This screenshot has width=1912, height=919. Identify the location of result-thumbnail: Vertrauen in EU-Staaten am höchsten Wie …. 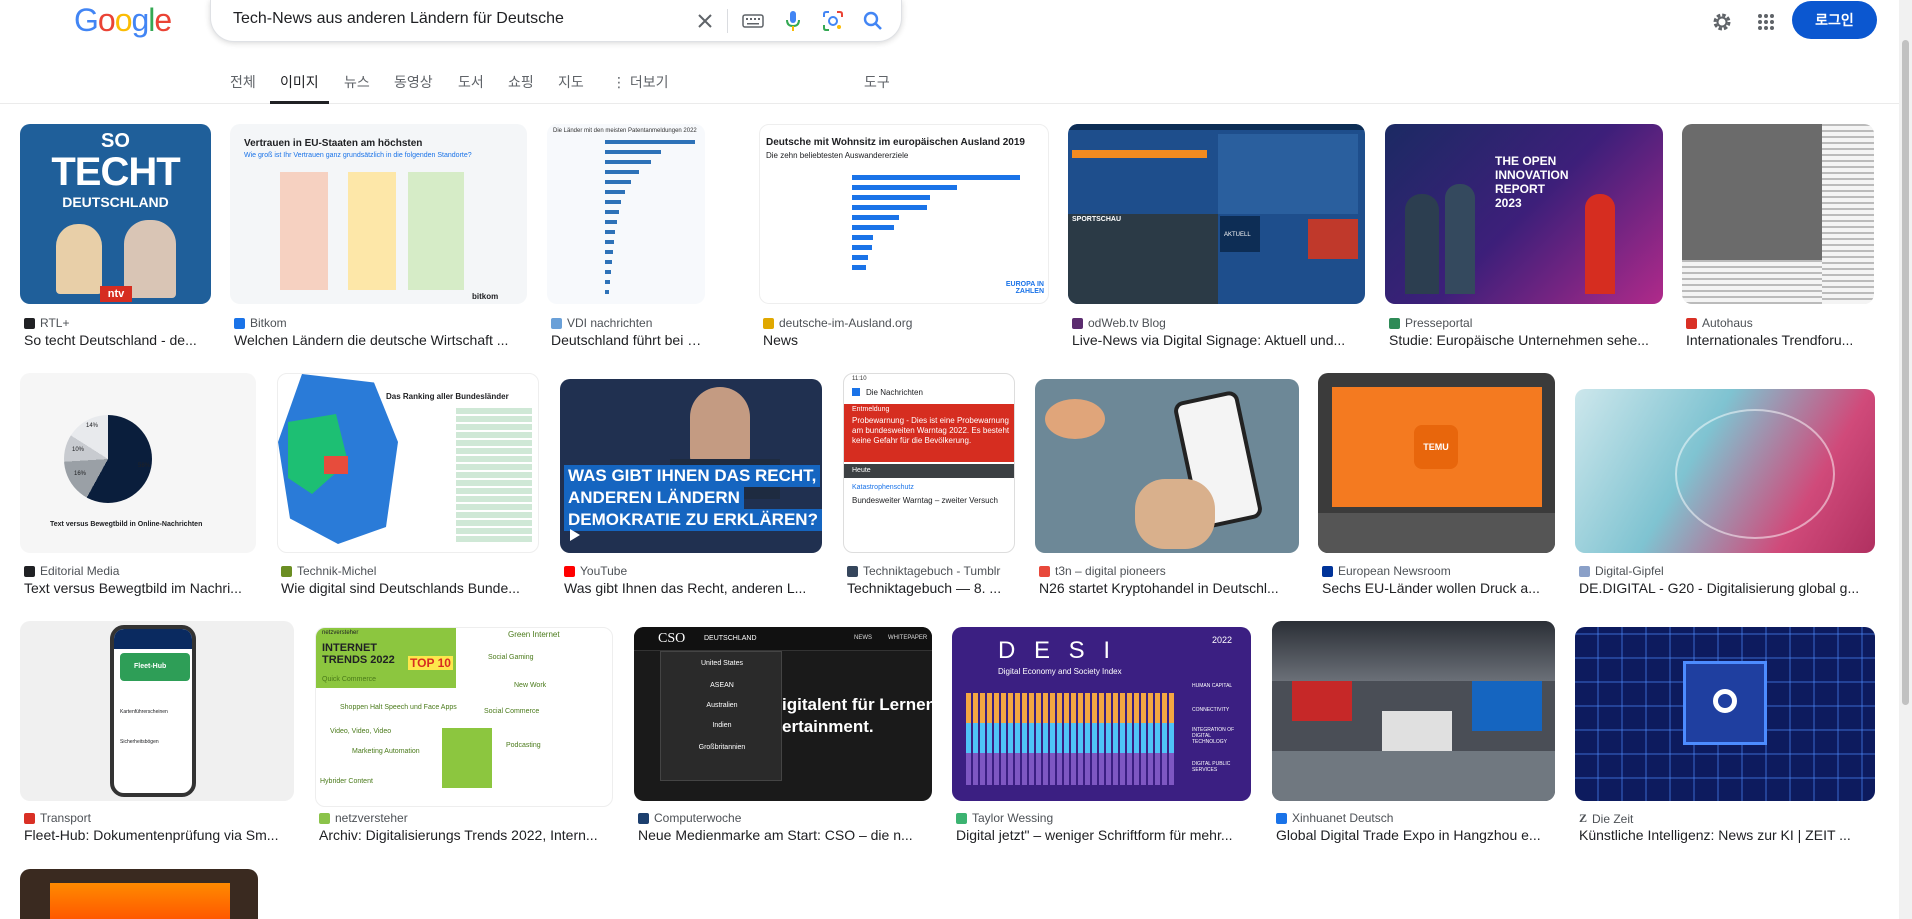
(378, 214).